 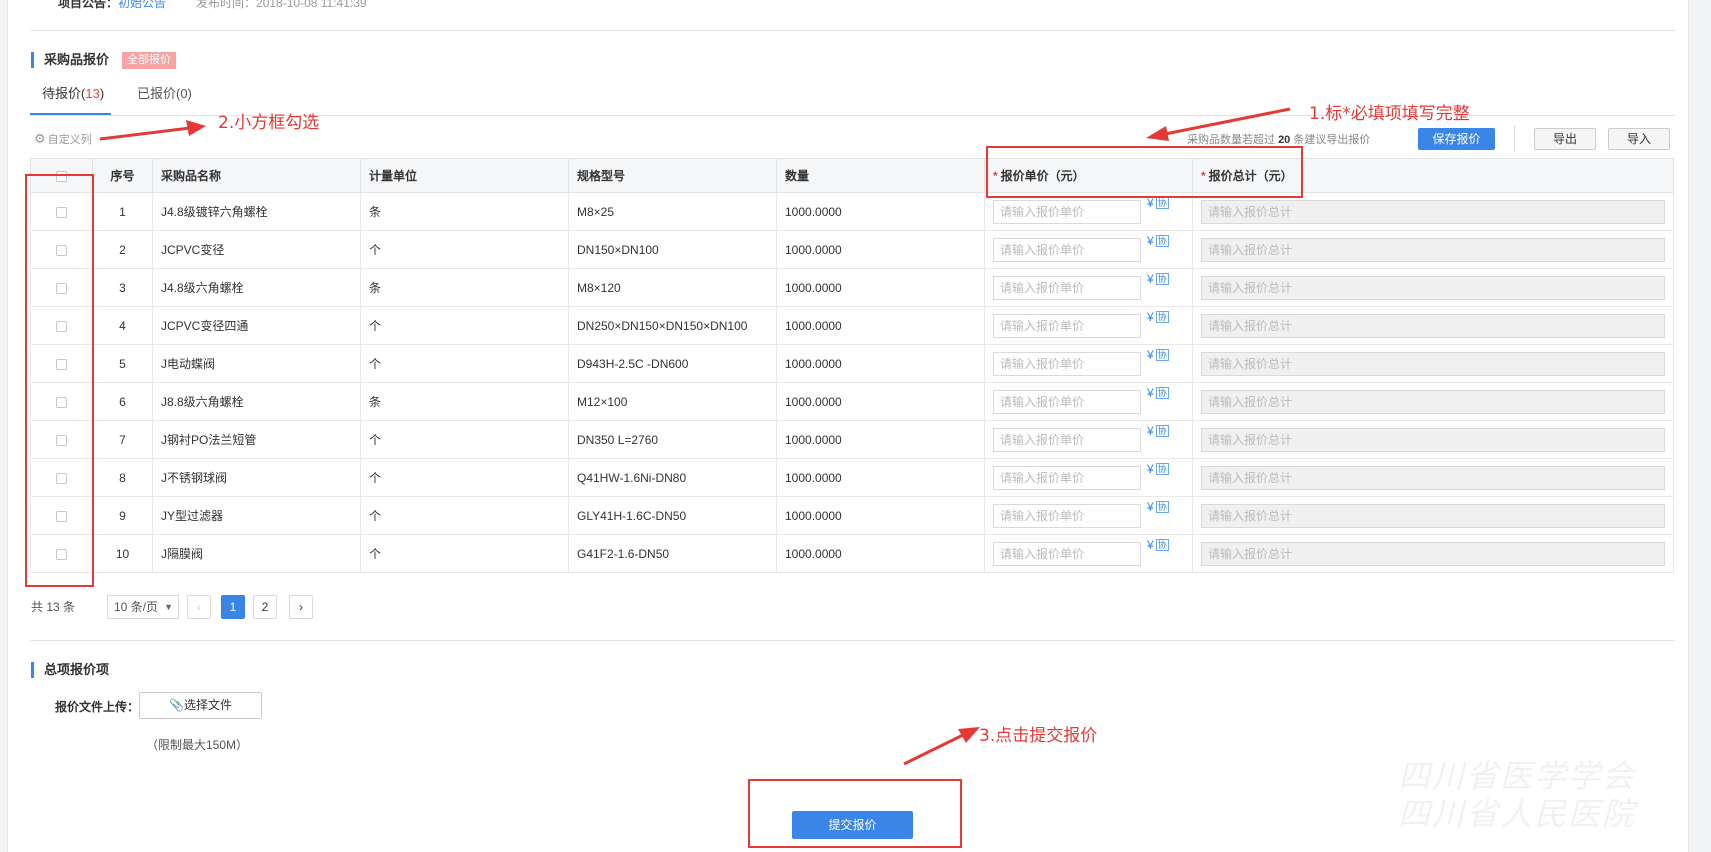 What do you see at coordinates (301, 607) in the screenshot?
I see `next-page-button: ›` at bounding box center [301, 607].